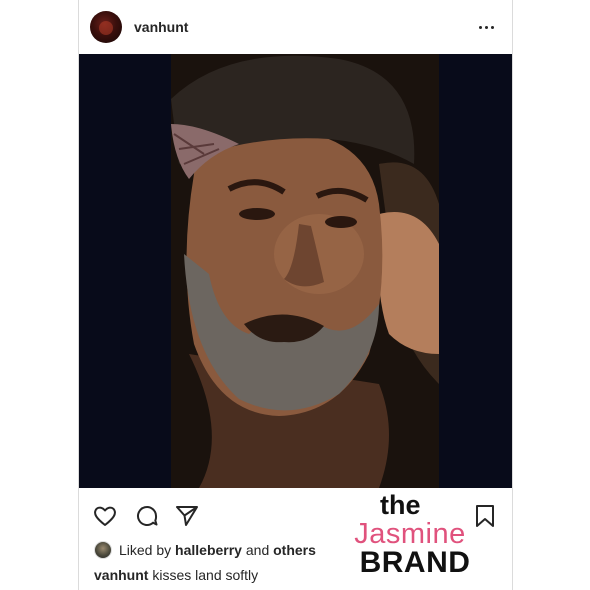 This screenshot has width=590, height=590. I want to click on watermark-jasmine: Jasmine, so click(410, 534).